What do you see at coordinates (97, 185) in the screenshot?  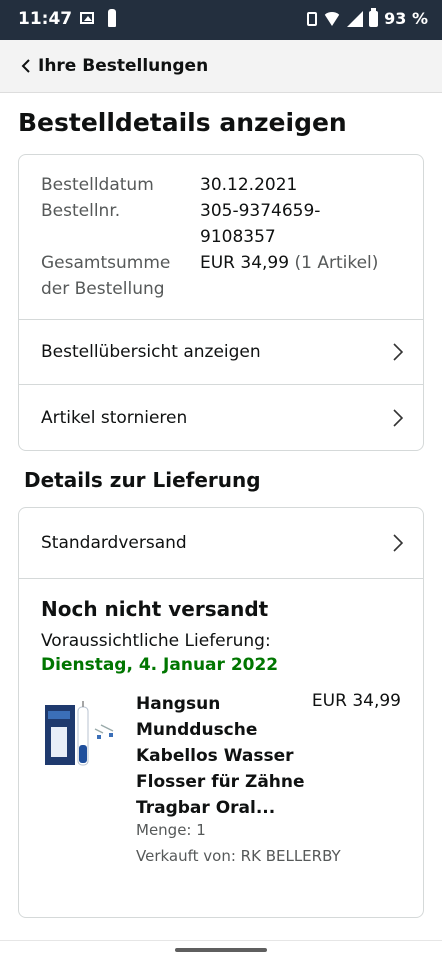 I see `order-date-label: Bestelldatum` at bounding box center [97, 185].